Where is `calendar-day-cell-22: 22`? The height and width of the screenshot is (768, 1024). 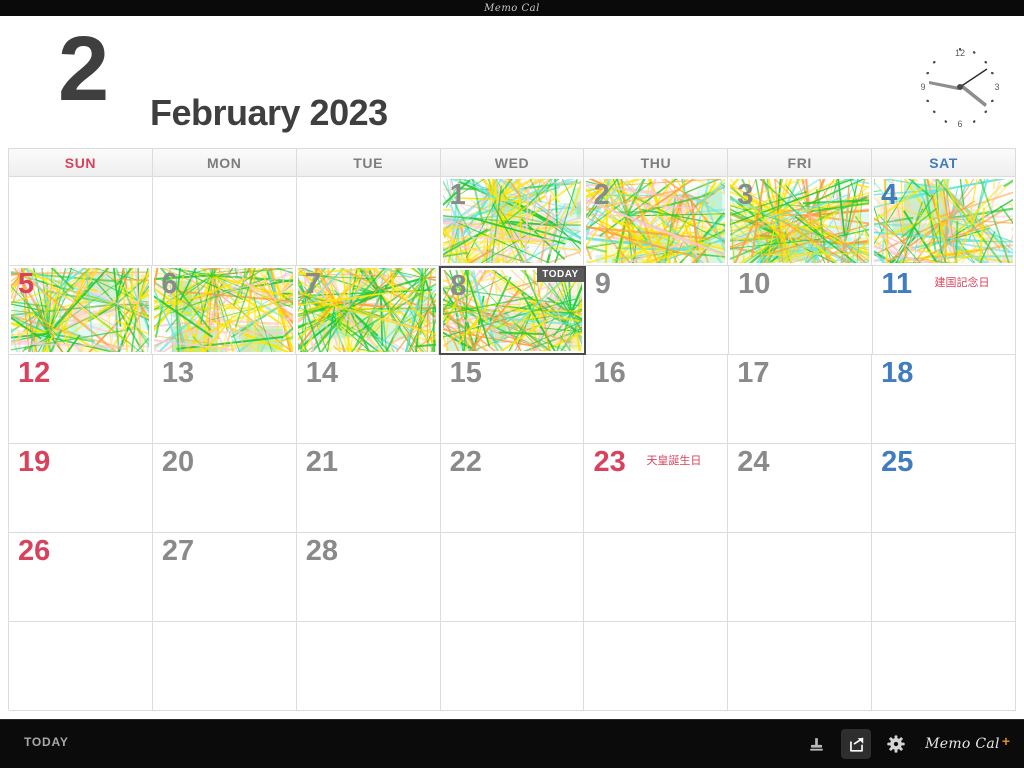
calendar-day-cell-22: 22 is located at coordinates (512, 488).